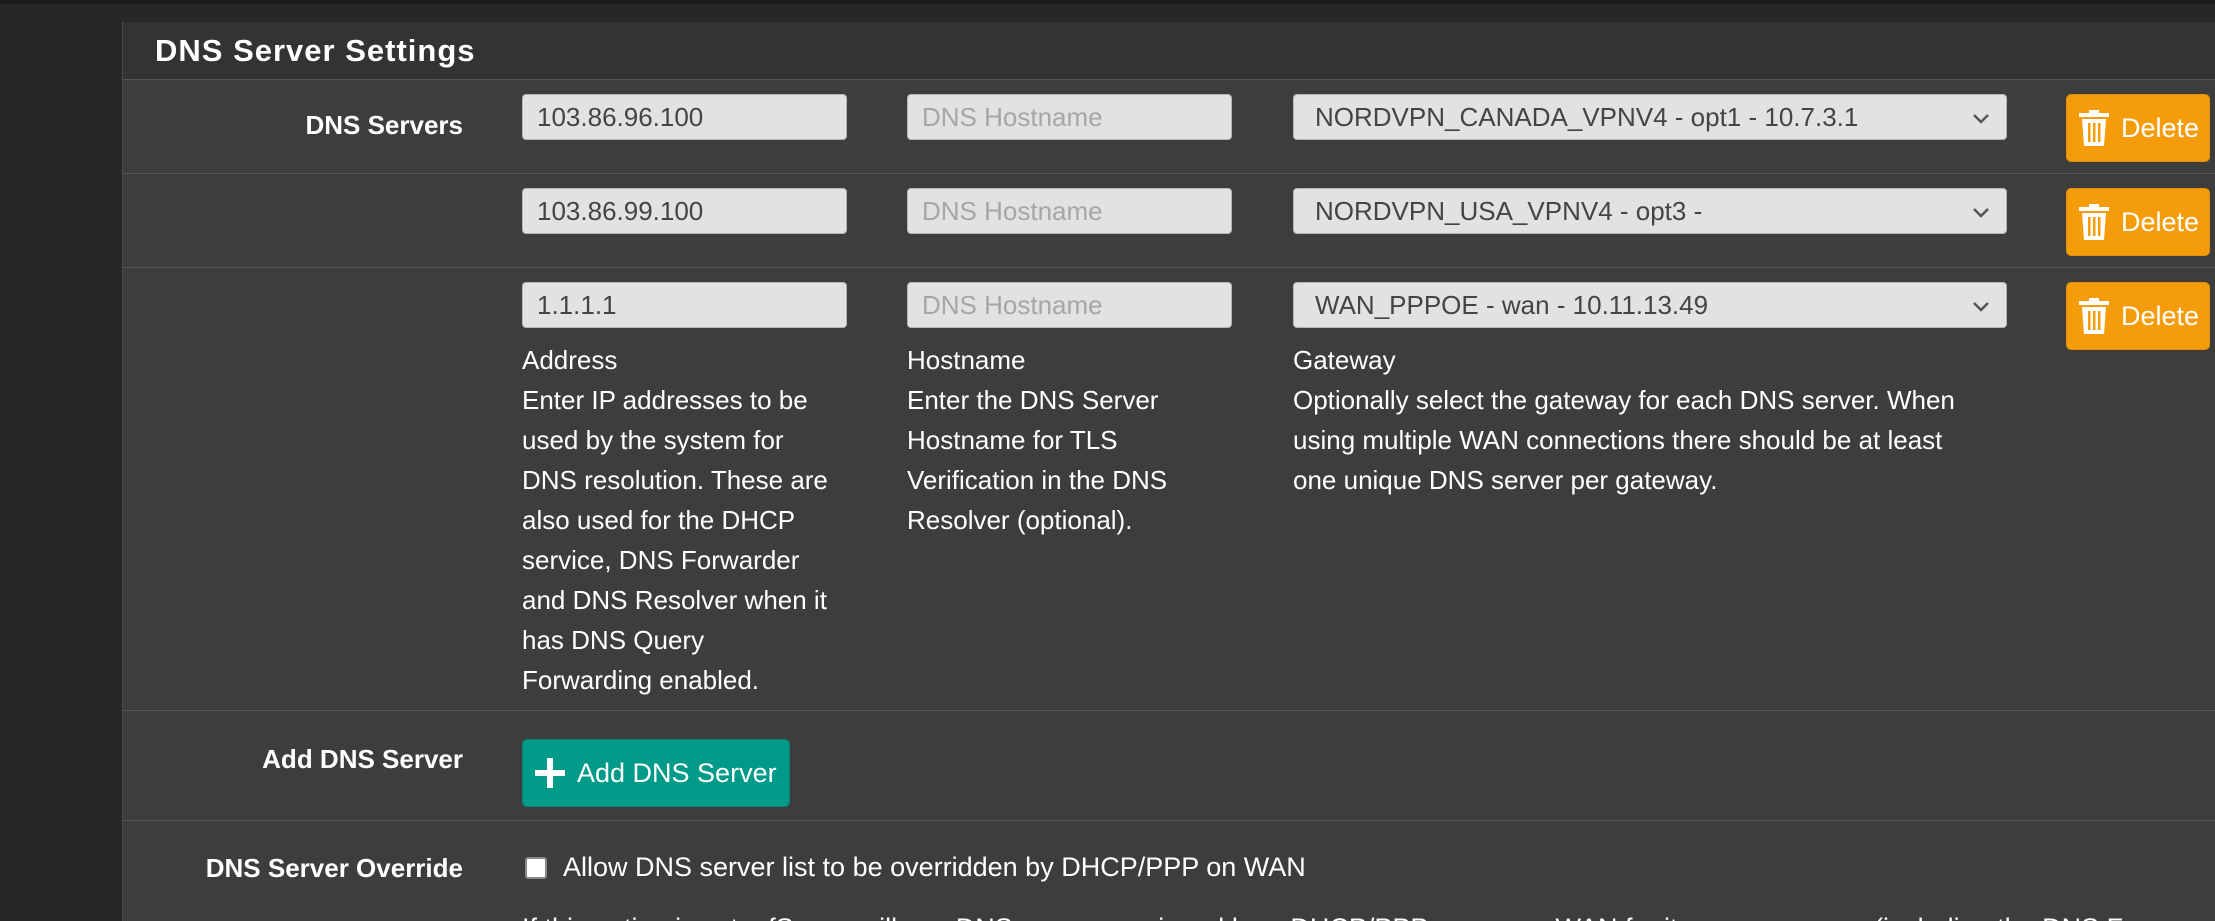  Describe the element at coordinates (653, 440) in the screenshot. I see `help-line: used by the system for` at that location.